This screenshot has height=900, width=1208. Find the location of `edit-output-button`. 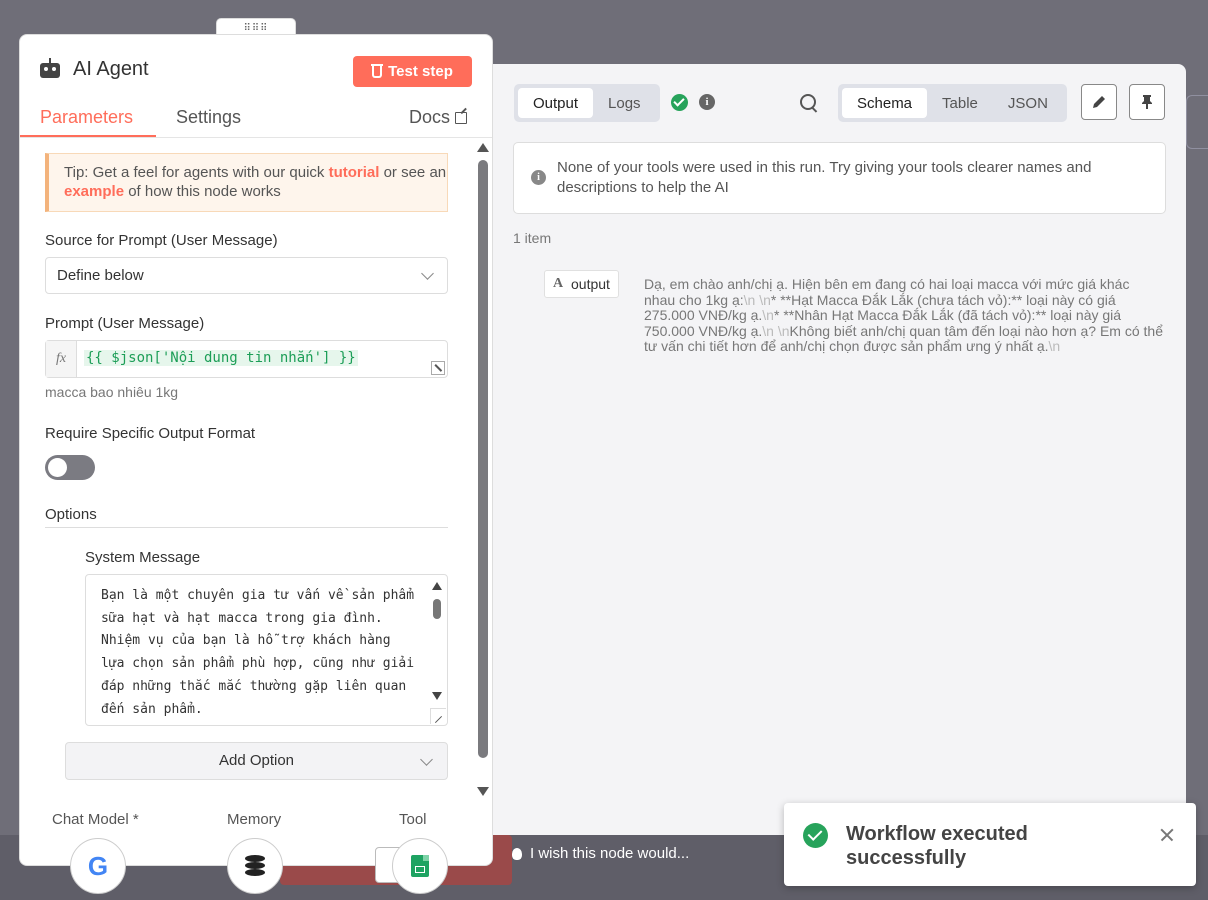

edit-output-button is located at coordinates (1099, 102).